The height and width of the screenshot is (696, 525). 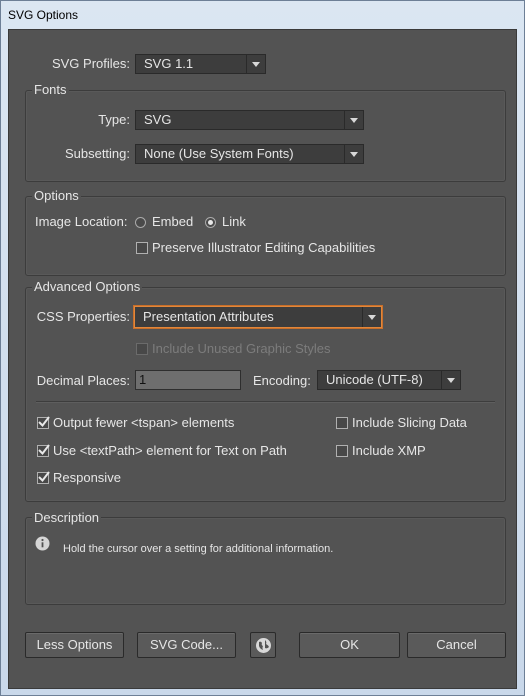 What do you see at coordinates (87, 286) in the screenshot?
I see `advanced-options-title: Advanced Options` at bounding box center [87, 286].